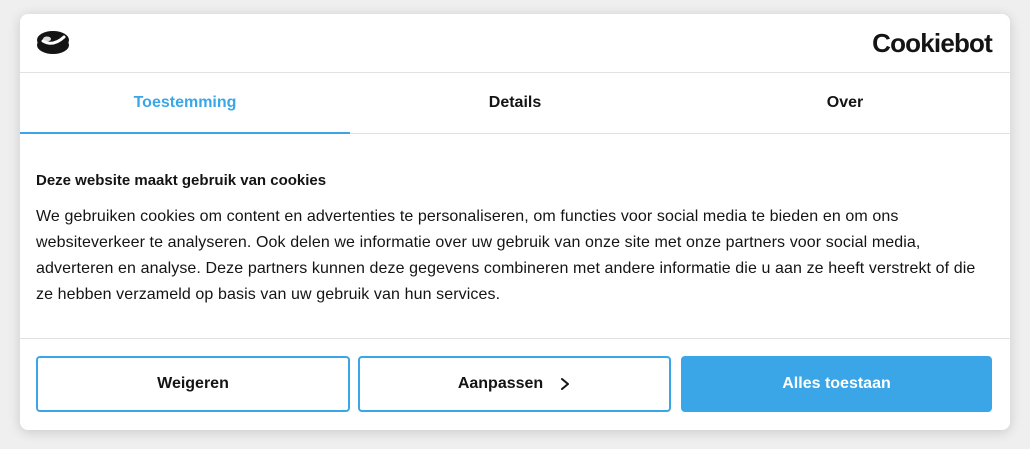 This screenshot has width=1030, height=449. I want to click on chevron-right-icon, so click(565, 384).